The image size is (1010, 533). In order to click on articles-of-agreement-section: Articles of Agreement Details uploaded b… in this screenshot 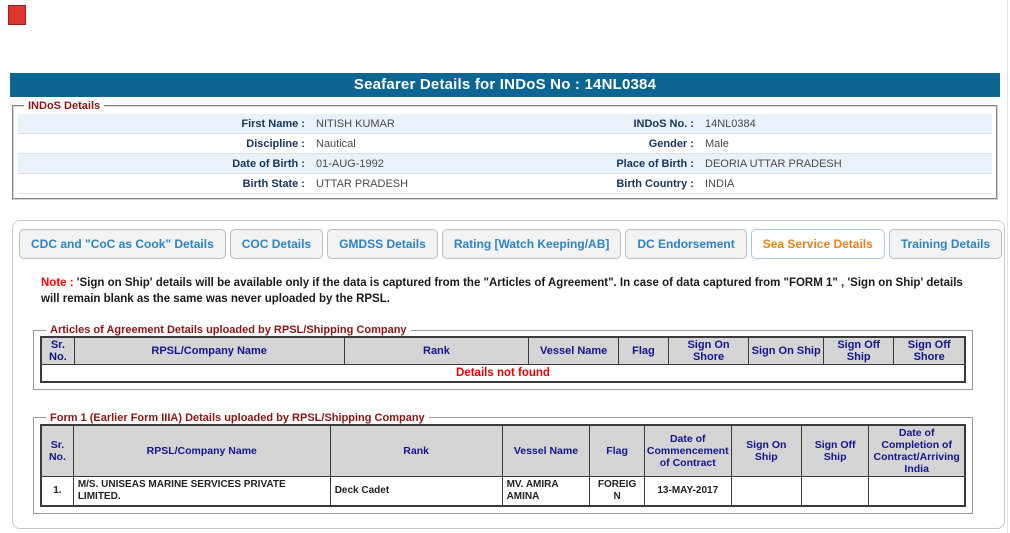, I will do `click(503, 357)`.